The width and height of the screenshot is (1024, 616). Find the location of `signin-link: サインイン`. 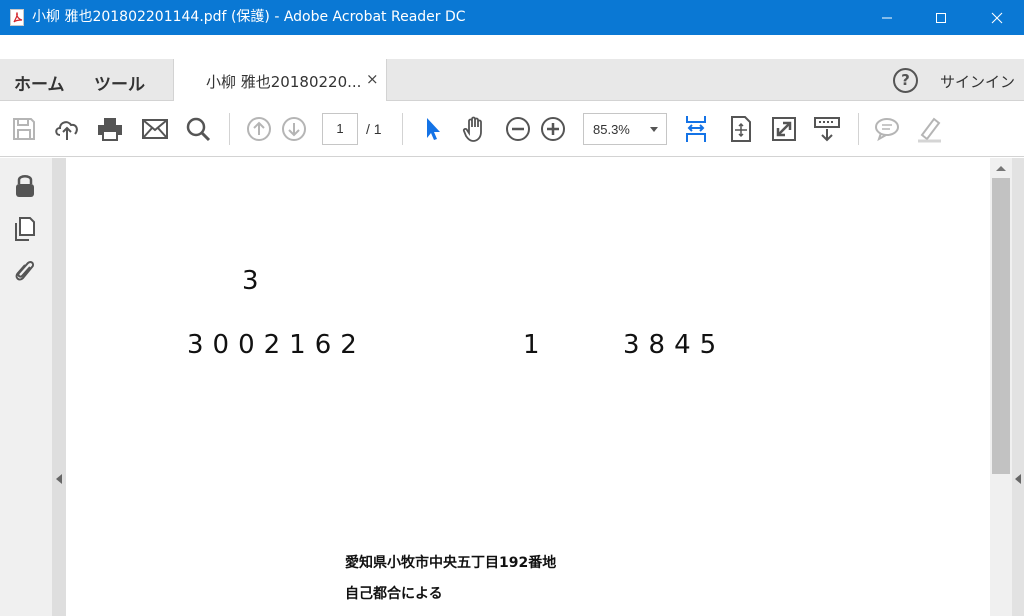

signin-link: サインイン is located at coordinates (977, 81).